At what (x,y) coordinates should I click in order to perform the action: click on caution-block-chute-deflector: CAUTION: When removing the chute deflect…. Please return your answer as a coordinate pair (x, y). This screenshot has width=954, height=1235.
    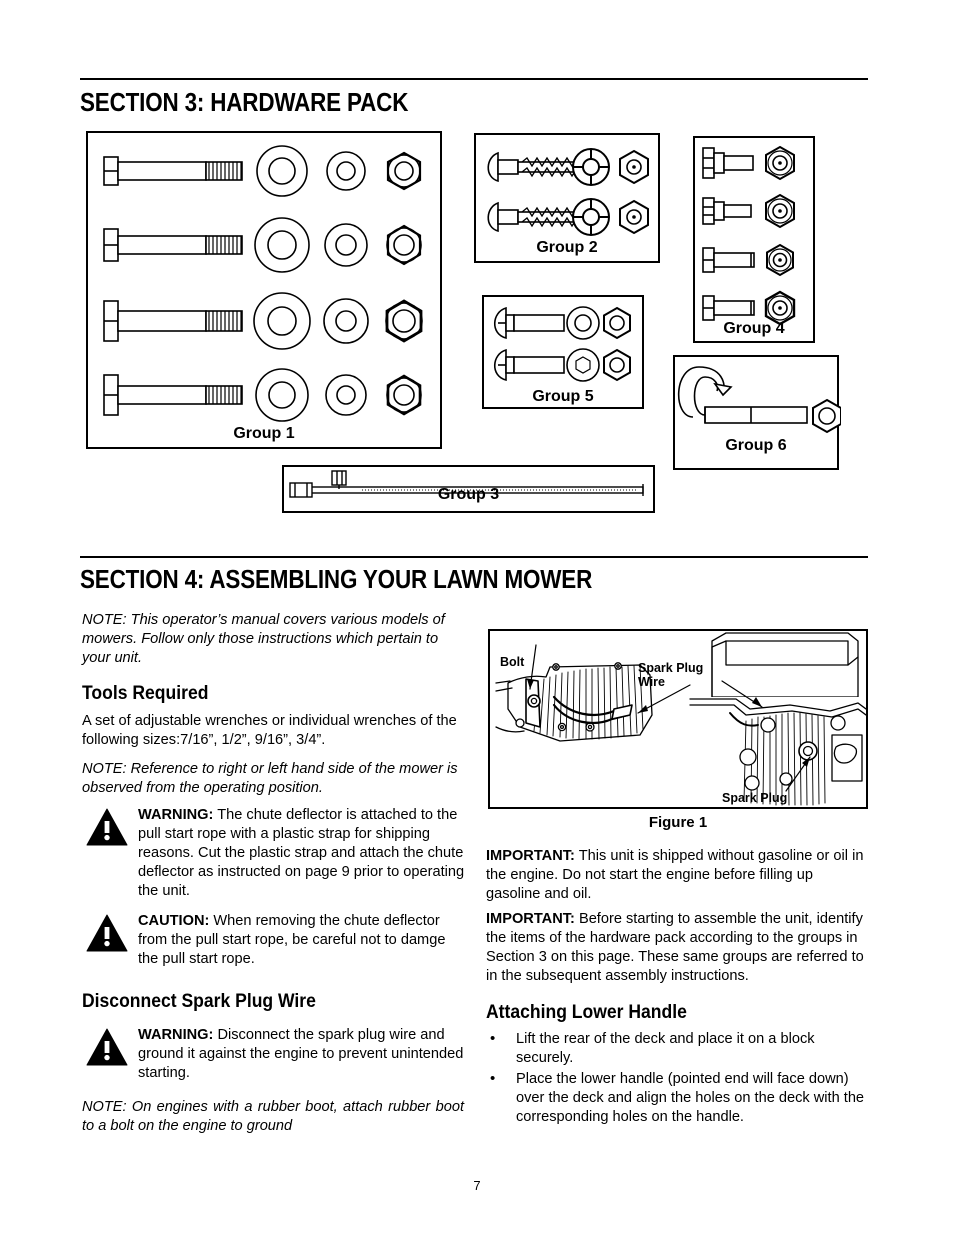
    Looking at the image, I should click on (276, 940).